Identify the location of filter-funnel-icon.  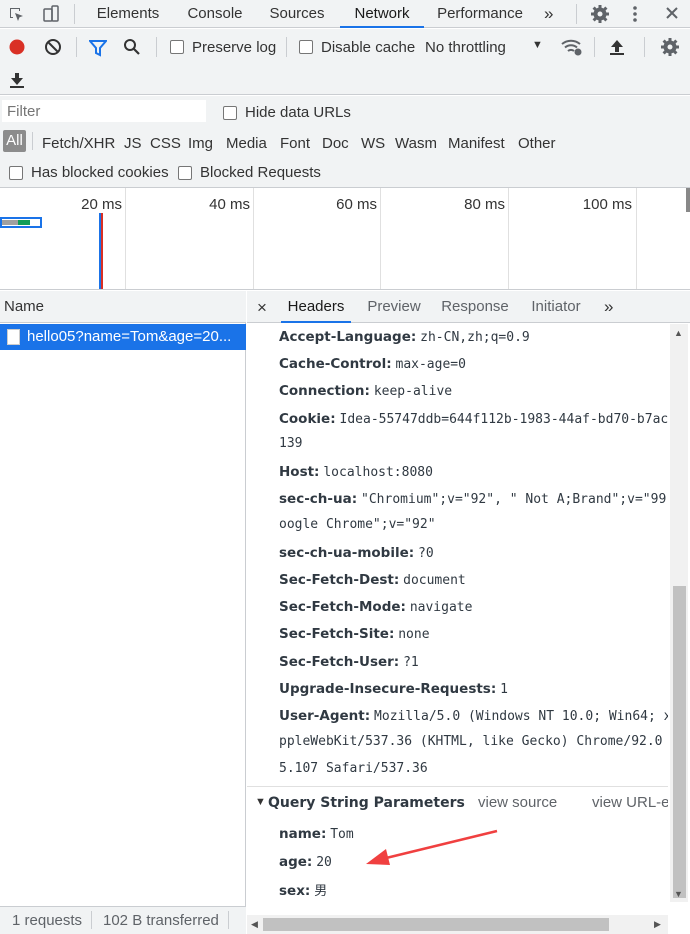
(98, 50).